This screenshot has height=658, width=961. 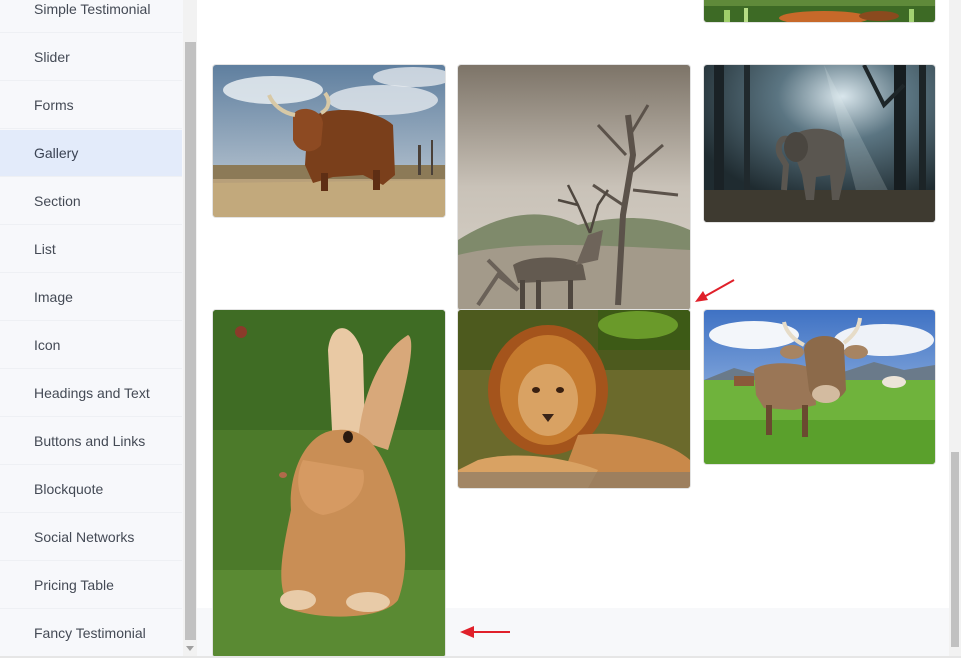 I want to click on sidebar-item-label: List, so click(x=45, y=249).